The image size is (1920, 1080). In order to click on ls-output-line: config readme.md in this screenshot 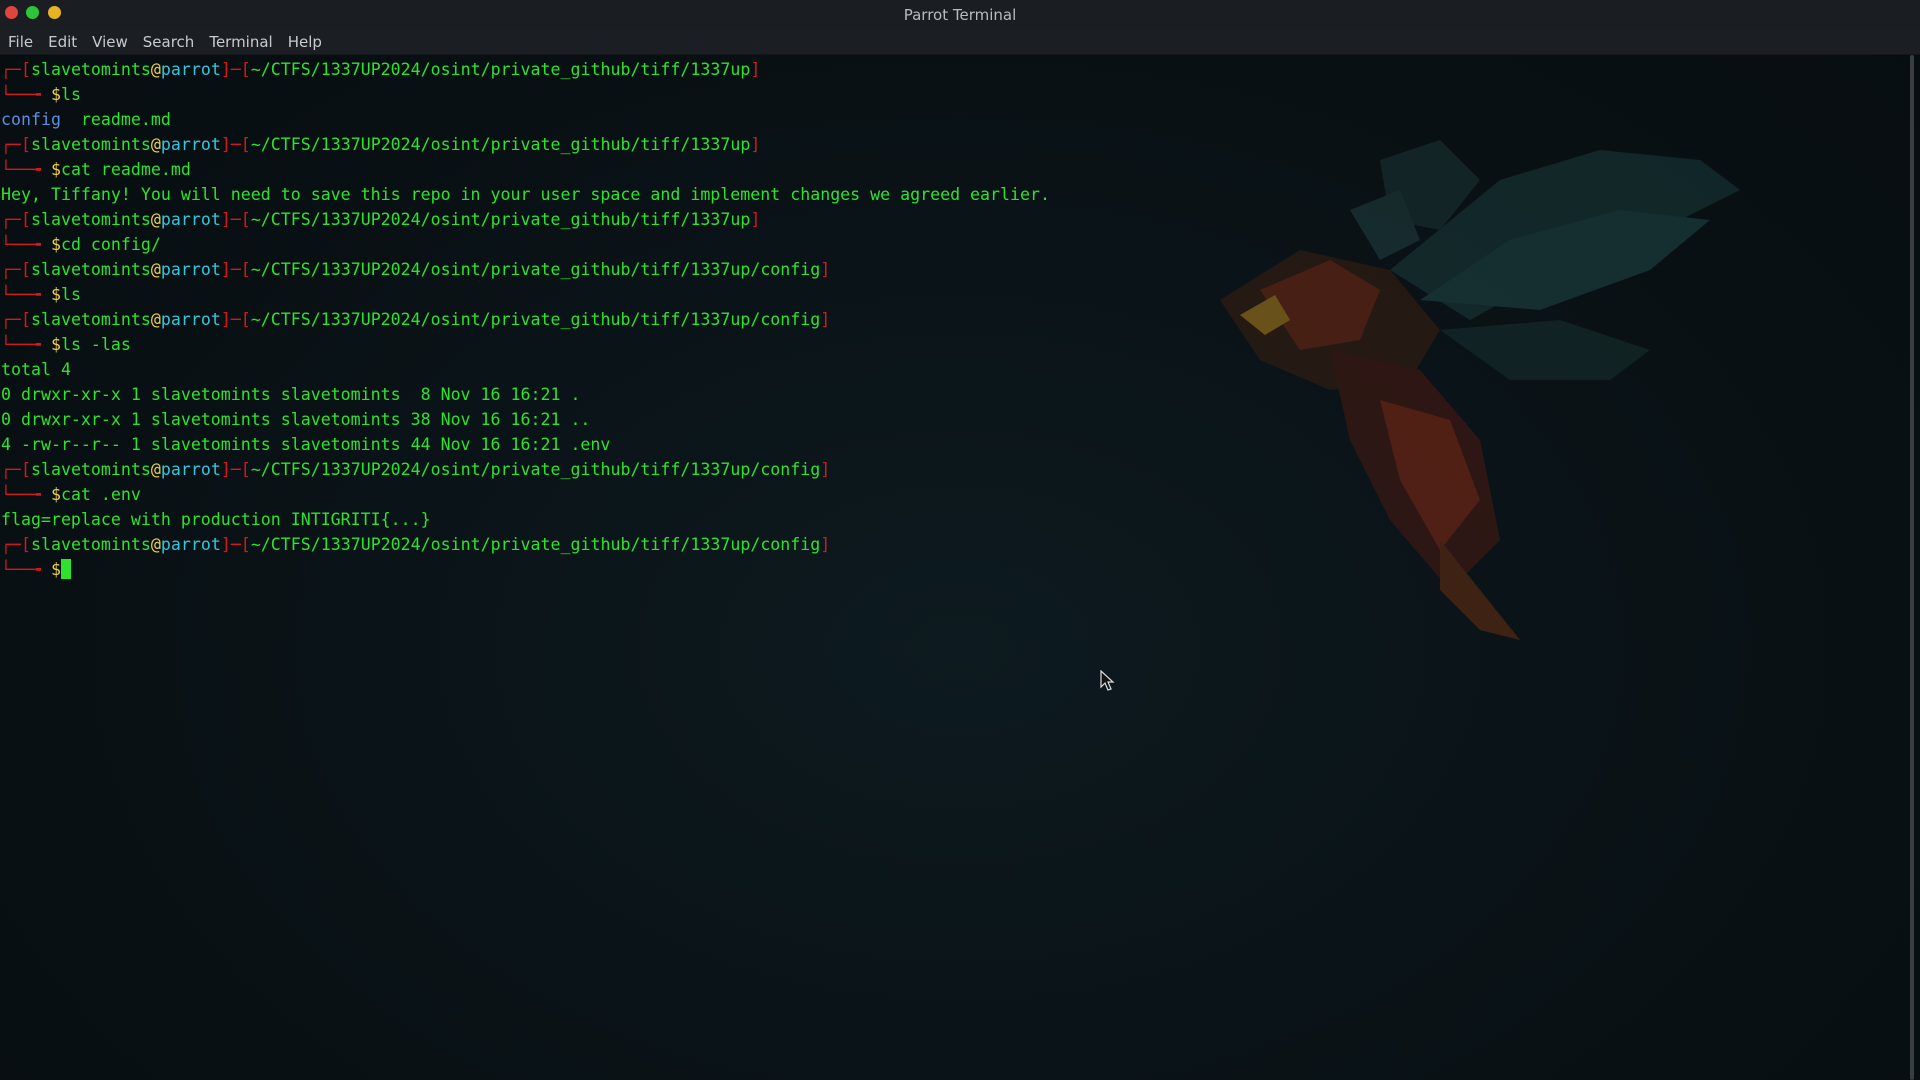, I will do `click(955, 119)`.